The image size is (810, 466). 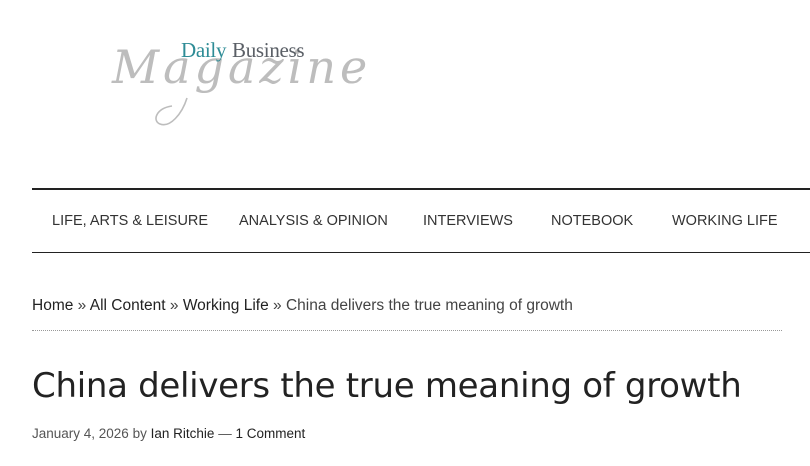 What do you see at coordinates (725, 221) in the screenshot?
I see `nav-item-working-life: WORKING LIFE` at bounding box center [725, 221].